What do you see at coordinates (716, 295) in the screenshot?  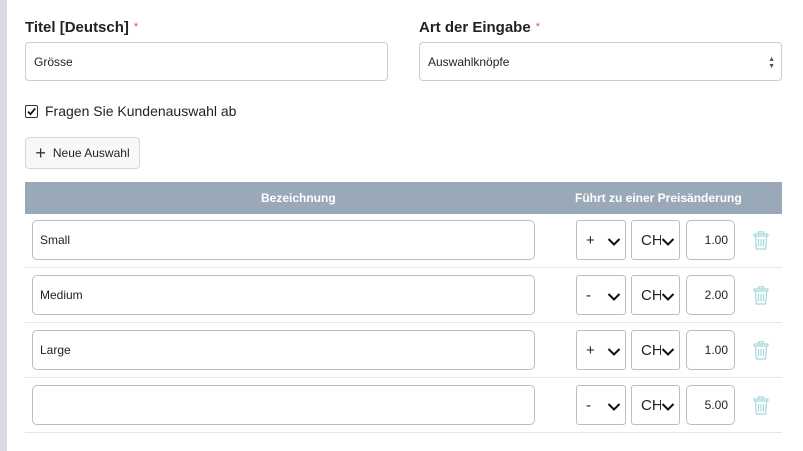 I see `price-value: 2.00` at bounding box center [716, 295].